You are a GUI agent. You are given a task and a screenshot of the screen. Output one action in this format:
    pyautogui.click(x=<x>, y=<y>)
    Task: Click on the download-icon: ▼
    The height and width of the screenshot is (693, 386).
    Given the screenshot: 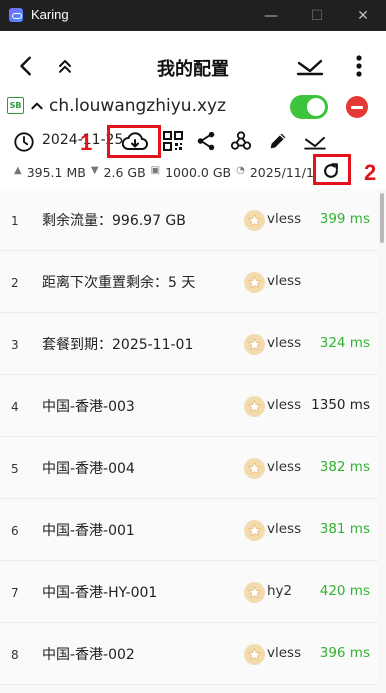 What is the action you would take?
    pyautogui.click(x=94, y=170)
    